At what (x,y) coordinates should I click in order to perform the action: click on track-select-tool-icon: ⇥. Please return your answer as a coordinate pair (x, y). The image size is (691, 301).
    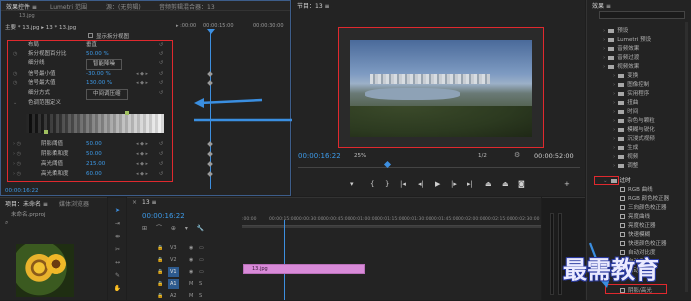
    Looking at the image, I should click on (117, 223).